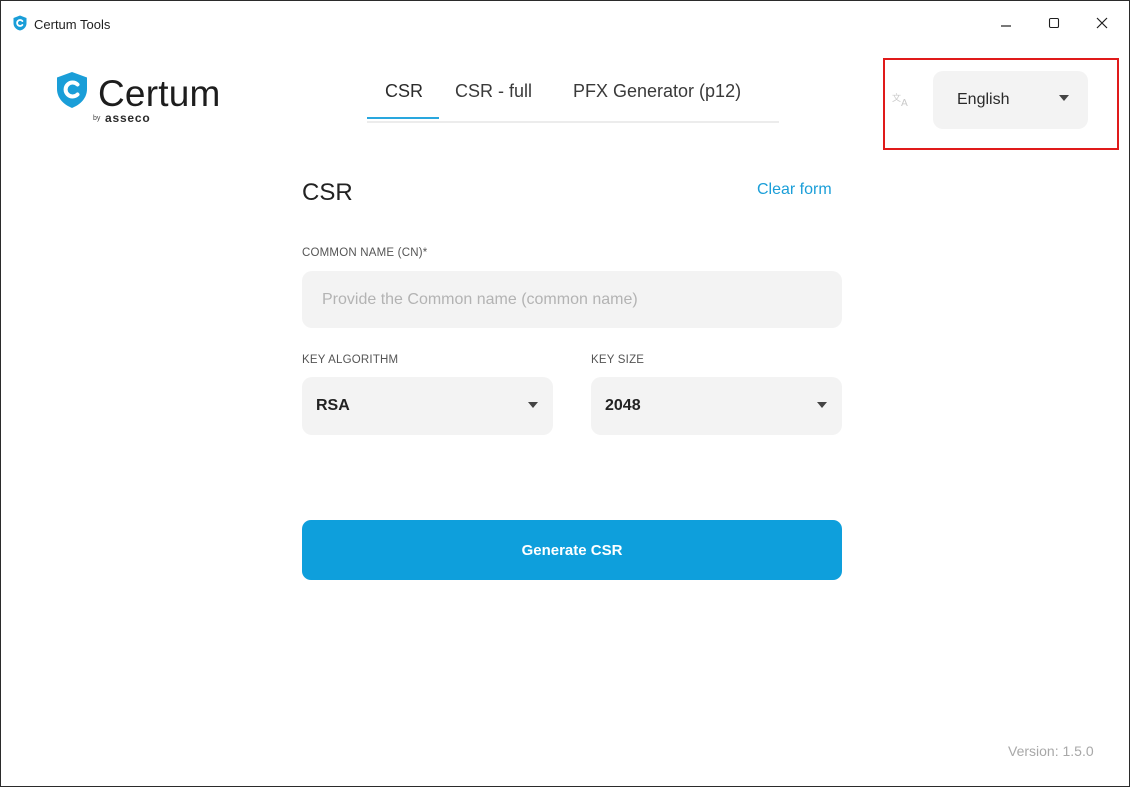 This screenshot has width=1130, height=787. I want to click on close-button, so click(1102, 23).